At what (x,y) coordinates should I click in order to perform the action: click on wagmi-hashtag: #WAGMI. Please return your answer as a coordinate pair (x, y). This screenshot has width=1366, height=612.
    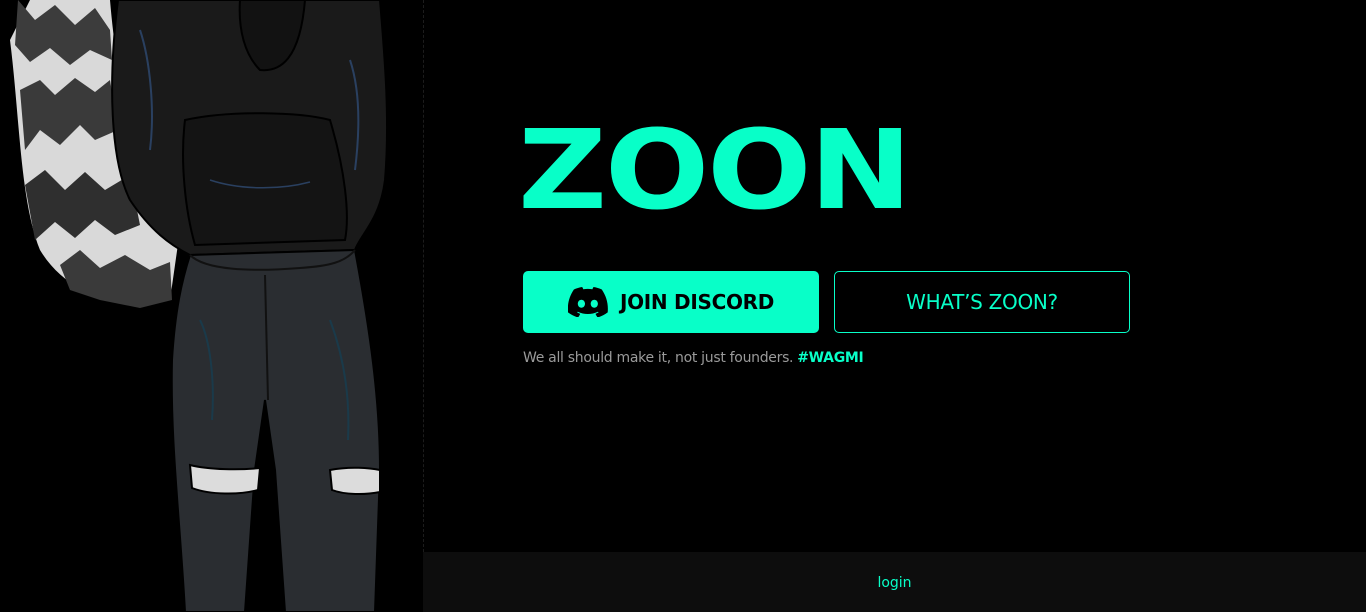
    Looking at the image, I should click on (830, 358).